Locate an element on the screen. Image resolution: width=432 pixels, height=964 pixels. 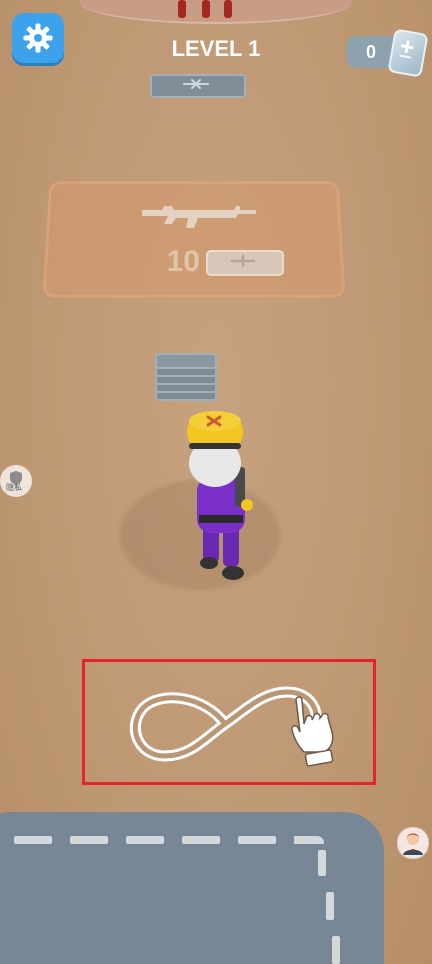
hand-pointer-icon is located at coordinates (312, 731).